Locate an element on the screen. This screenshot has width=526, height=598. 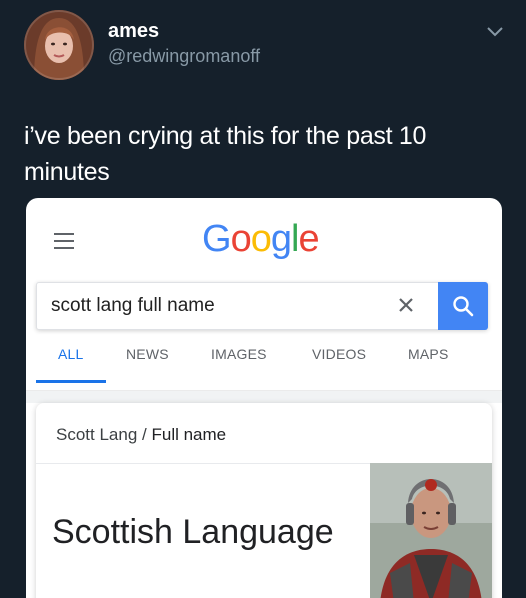
search-icon is located at coordinates (463, 306).